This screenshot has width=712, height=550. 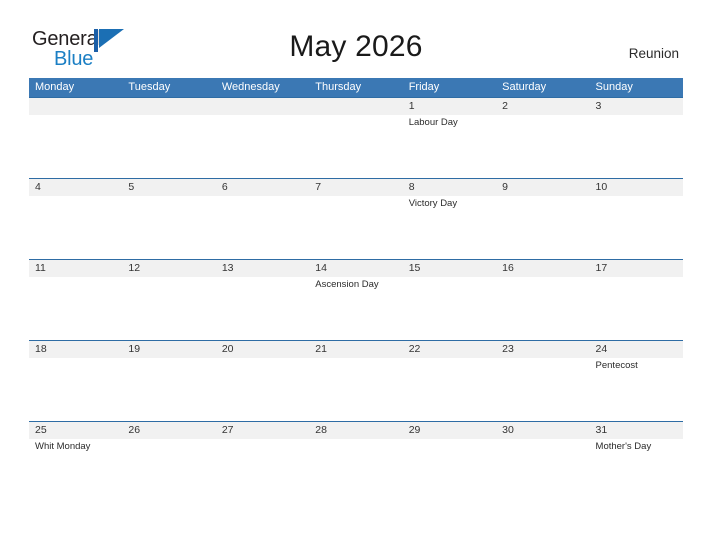 I want to click on day-number: 20, so click(x=262, y=349).